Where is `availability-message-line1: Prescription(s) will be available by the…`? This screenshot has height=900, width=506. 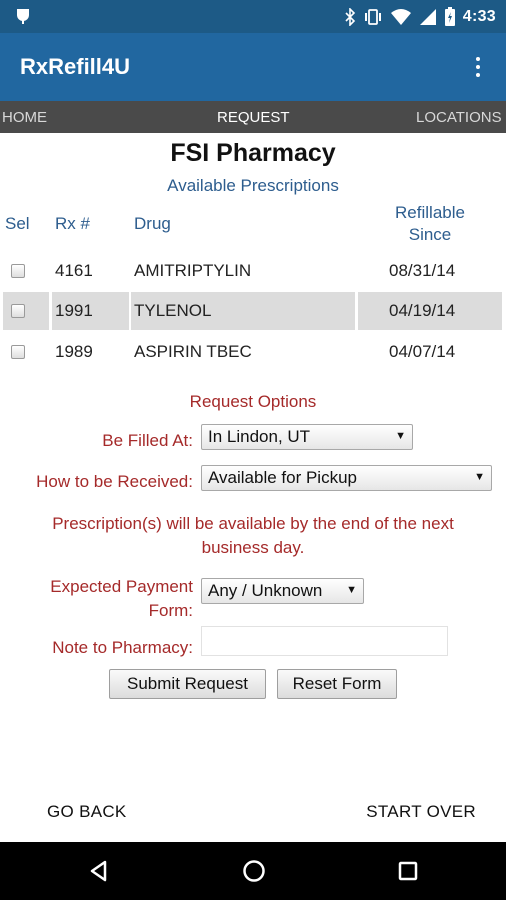 availability-message-line1: Prescription(s) will be available by the… is located at coordinates (253, 523).